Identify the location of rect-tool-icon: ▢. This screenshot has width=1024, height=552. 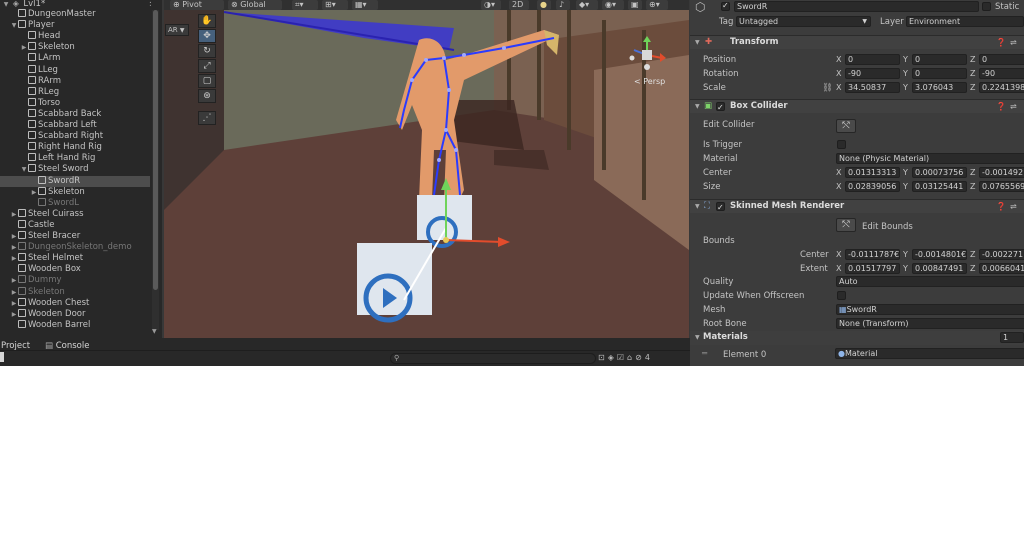
(207, 81).